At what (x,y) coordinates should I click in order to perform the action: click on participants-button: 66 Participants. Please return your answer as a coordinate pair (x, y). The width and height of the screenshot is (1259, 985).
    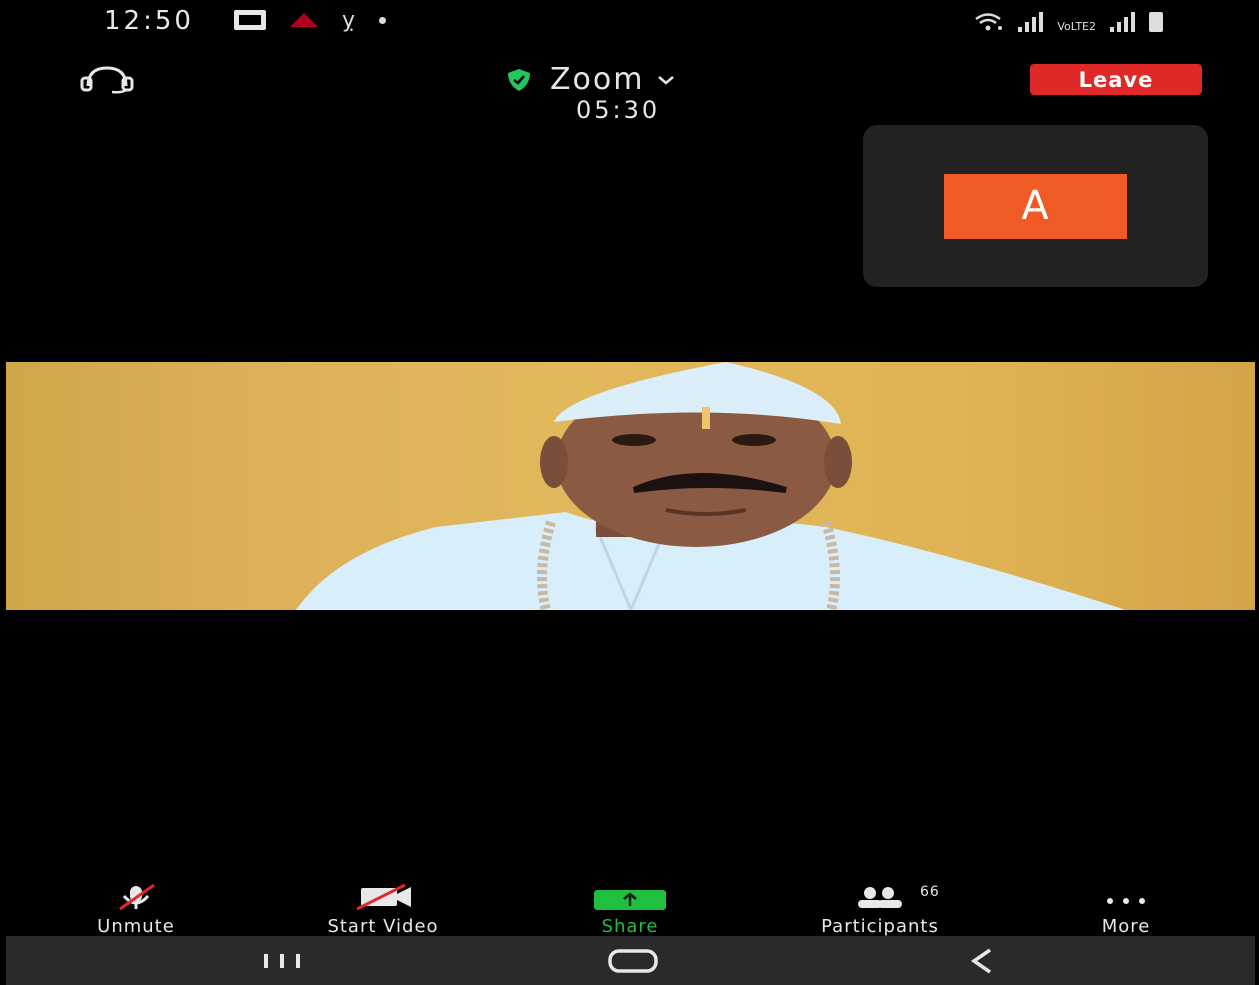
    Looking at the image, I should click on (880, 910).